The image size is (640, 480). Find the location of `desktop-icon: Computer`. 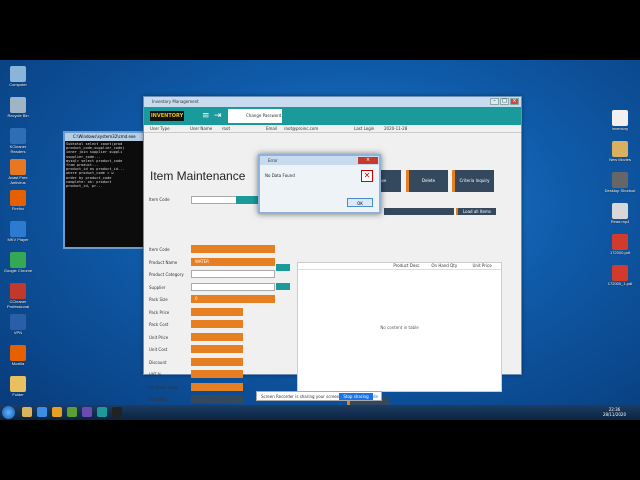

desktop-icon: Computer is located at coordinates (18, 79).